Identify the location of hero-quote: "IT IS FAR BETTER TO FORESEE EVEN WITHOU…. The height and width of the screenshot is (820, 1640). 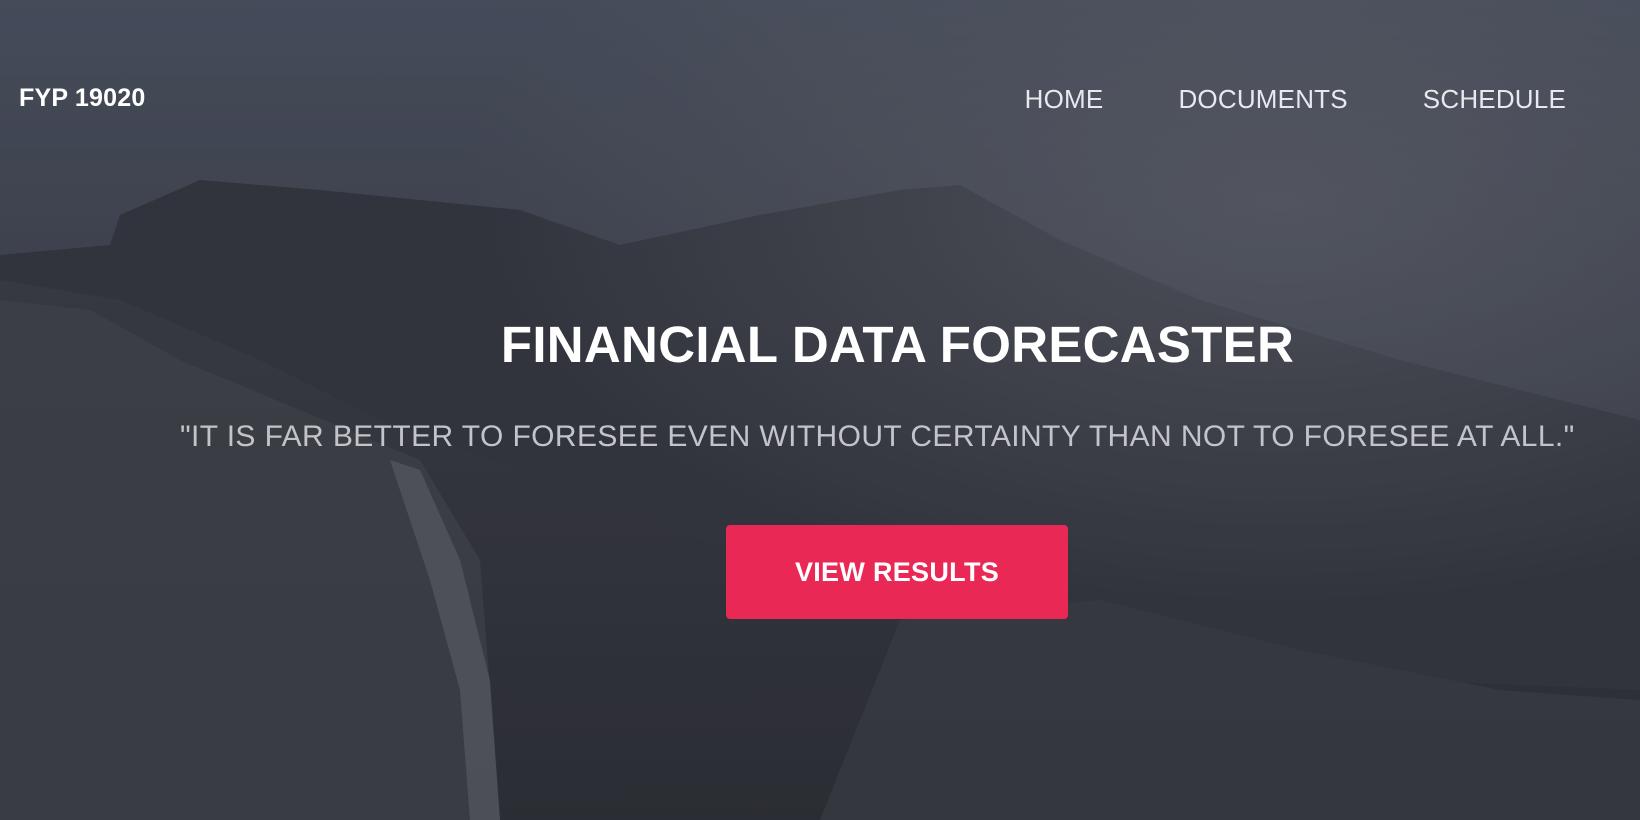
(877, 436).